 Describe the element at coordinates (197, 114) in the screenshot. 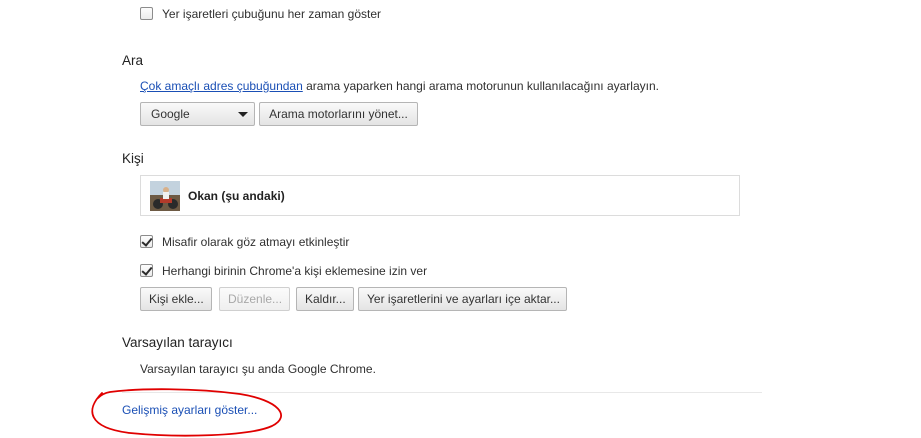

I see `search-engine-select: Google` at that location.